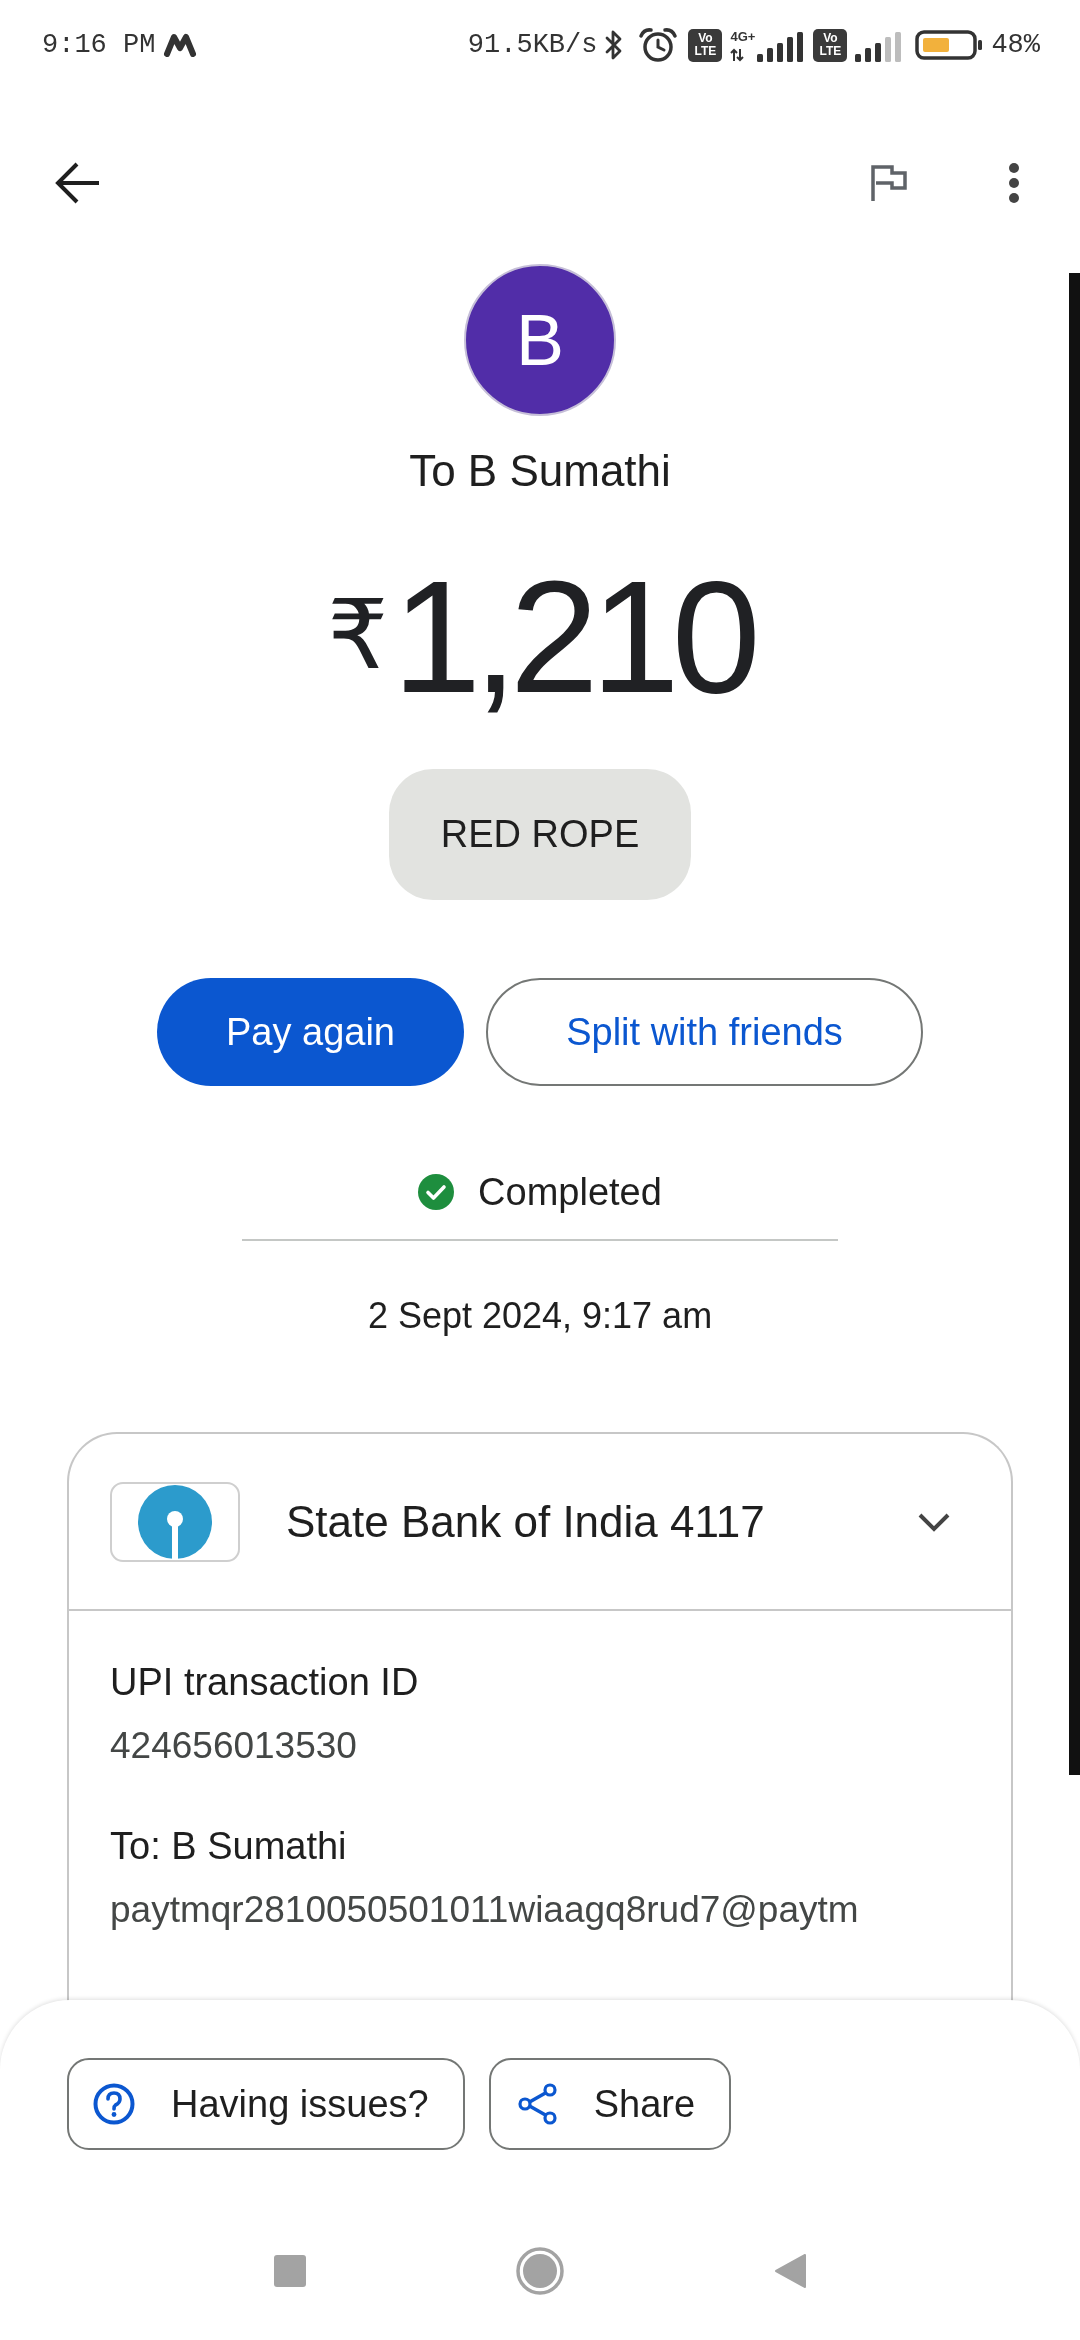  I want to click on note-chip: RED ROPE, so click(540, 834).